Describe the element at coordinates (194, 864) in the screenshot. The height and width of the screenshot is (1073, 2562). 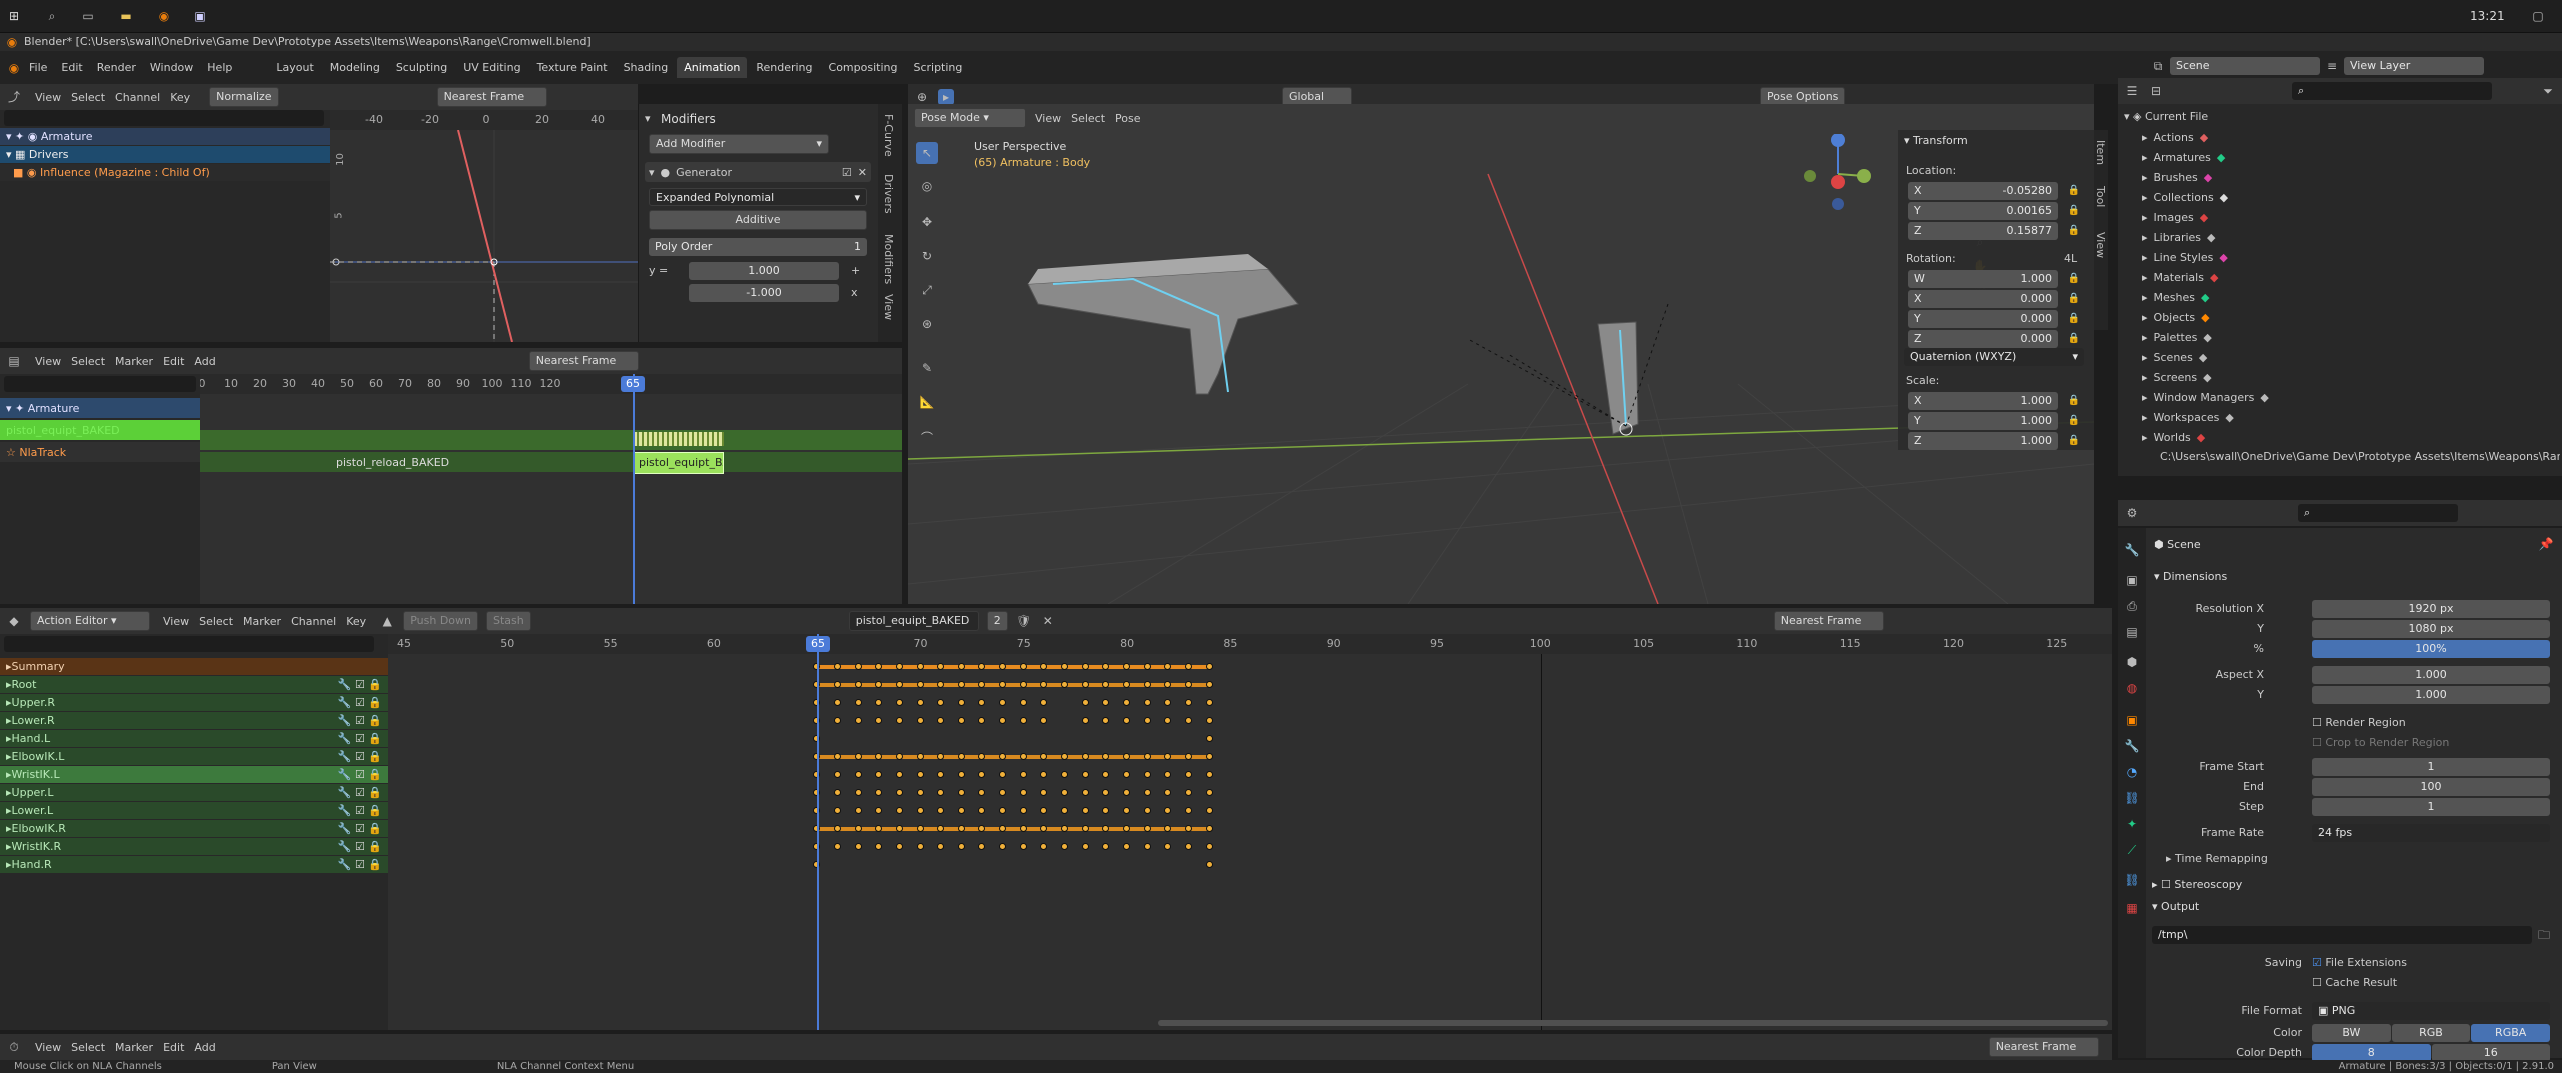
I see `action-channel-hand-r: ▸ Hand.R 🔧 ☑ 🔒` at that location.